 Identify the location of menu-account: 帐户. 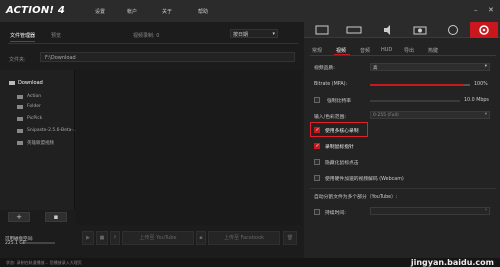
(132, 11).